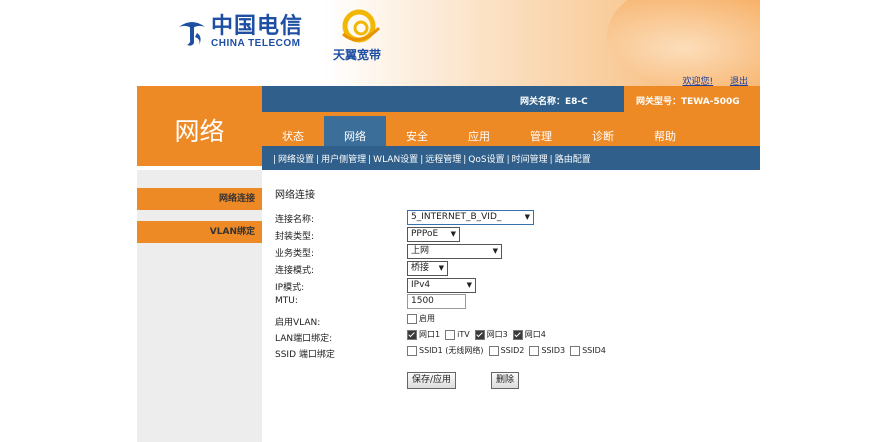  What do you see at coordinates (541, 137) in the screenshot?
I see `tab-management: 管理` at bounding box center [541, 137].